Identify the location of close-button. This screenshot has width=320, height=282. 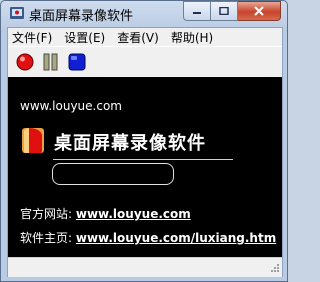
(259, 11).